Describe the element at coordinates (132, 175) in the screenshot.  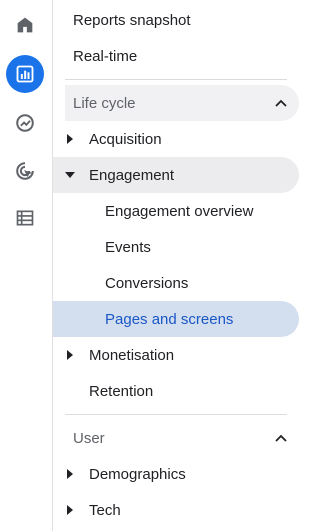
I see `nav-item-label: Engagement` at that location.